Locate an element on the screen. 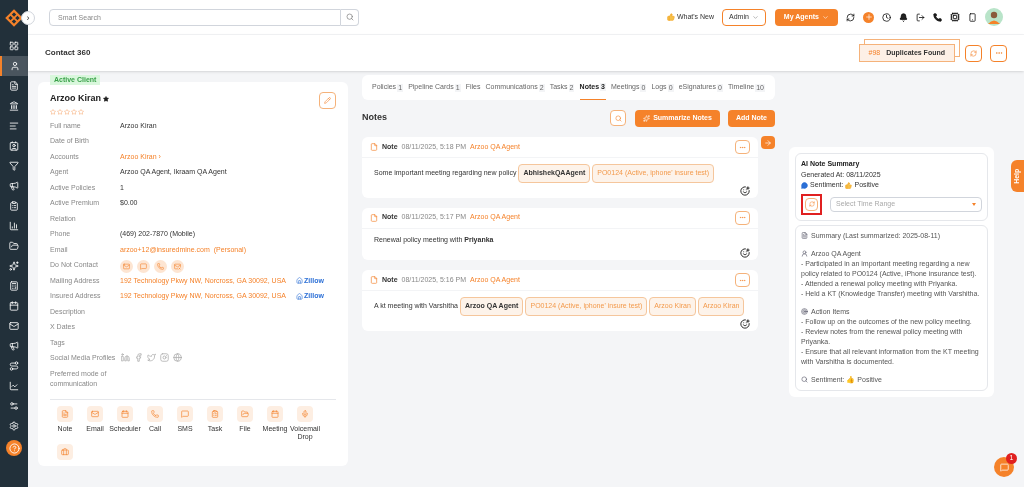 The width and height of the screenshot is (1024, 487). message-icon is located at coordinates (185, 413).